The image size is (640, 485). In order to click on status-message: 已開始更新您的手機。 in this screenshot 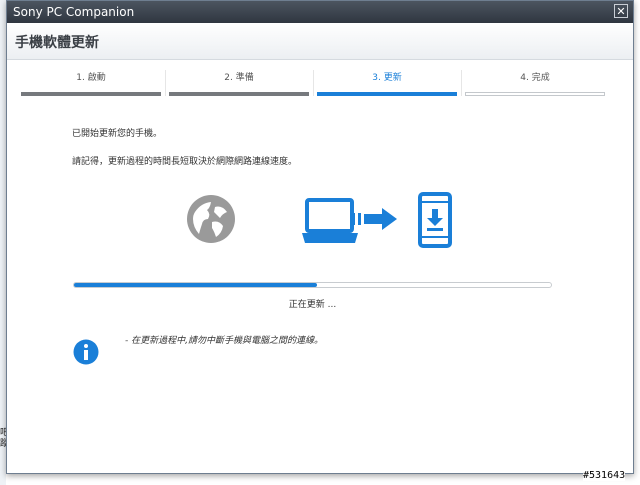, I will do `click(117, 134)`.